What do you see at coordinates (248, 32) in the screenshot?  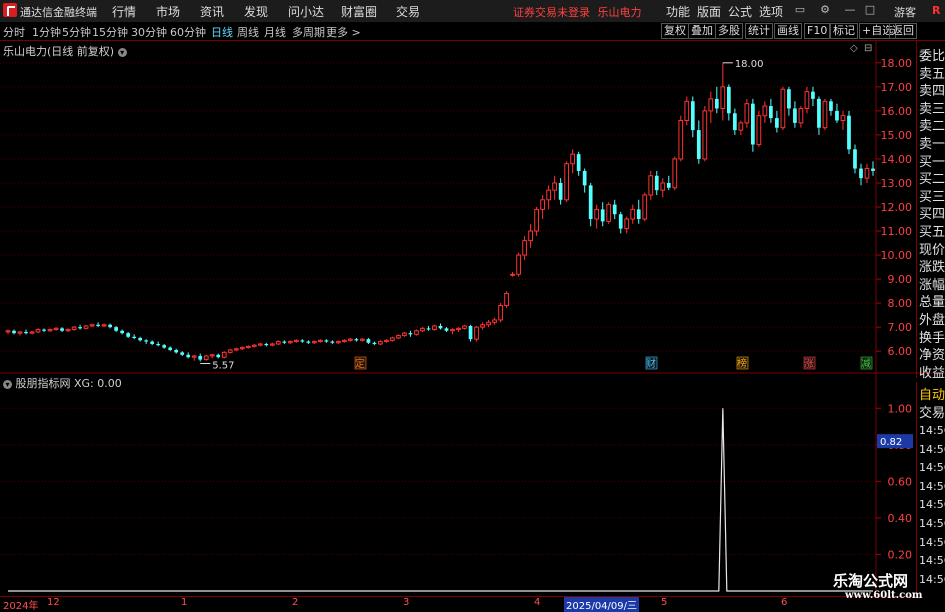 I see `period-tab-7: 周线` at bounding box center [248, 32].